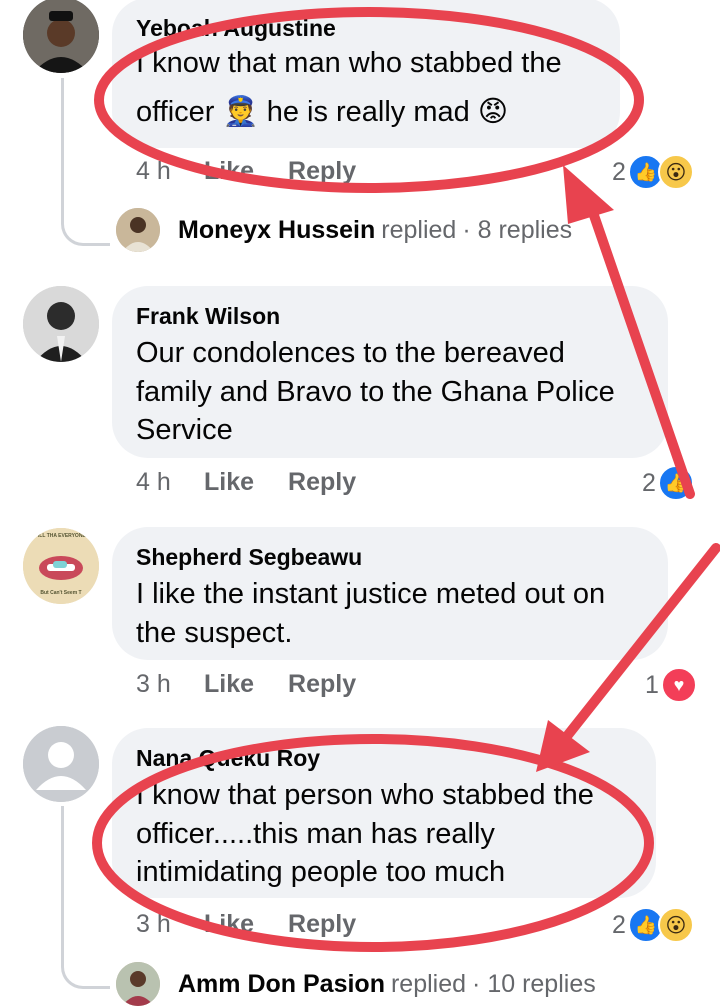  What do you see at coordinates (61, 536) in the screenshot?
I see `badge-top-text: THE PILL THA EVERYONE WAN` at bounding box center [61, 536].